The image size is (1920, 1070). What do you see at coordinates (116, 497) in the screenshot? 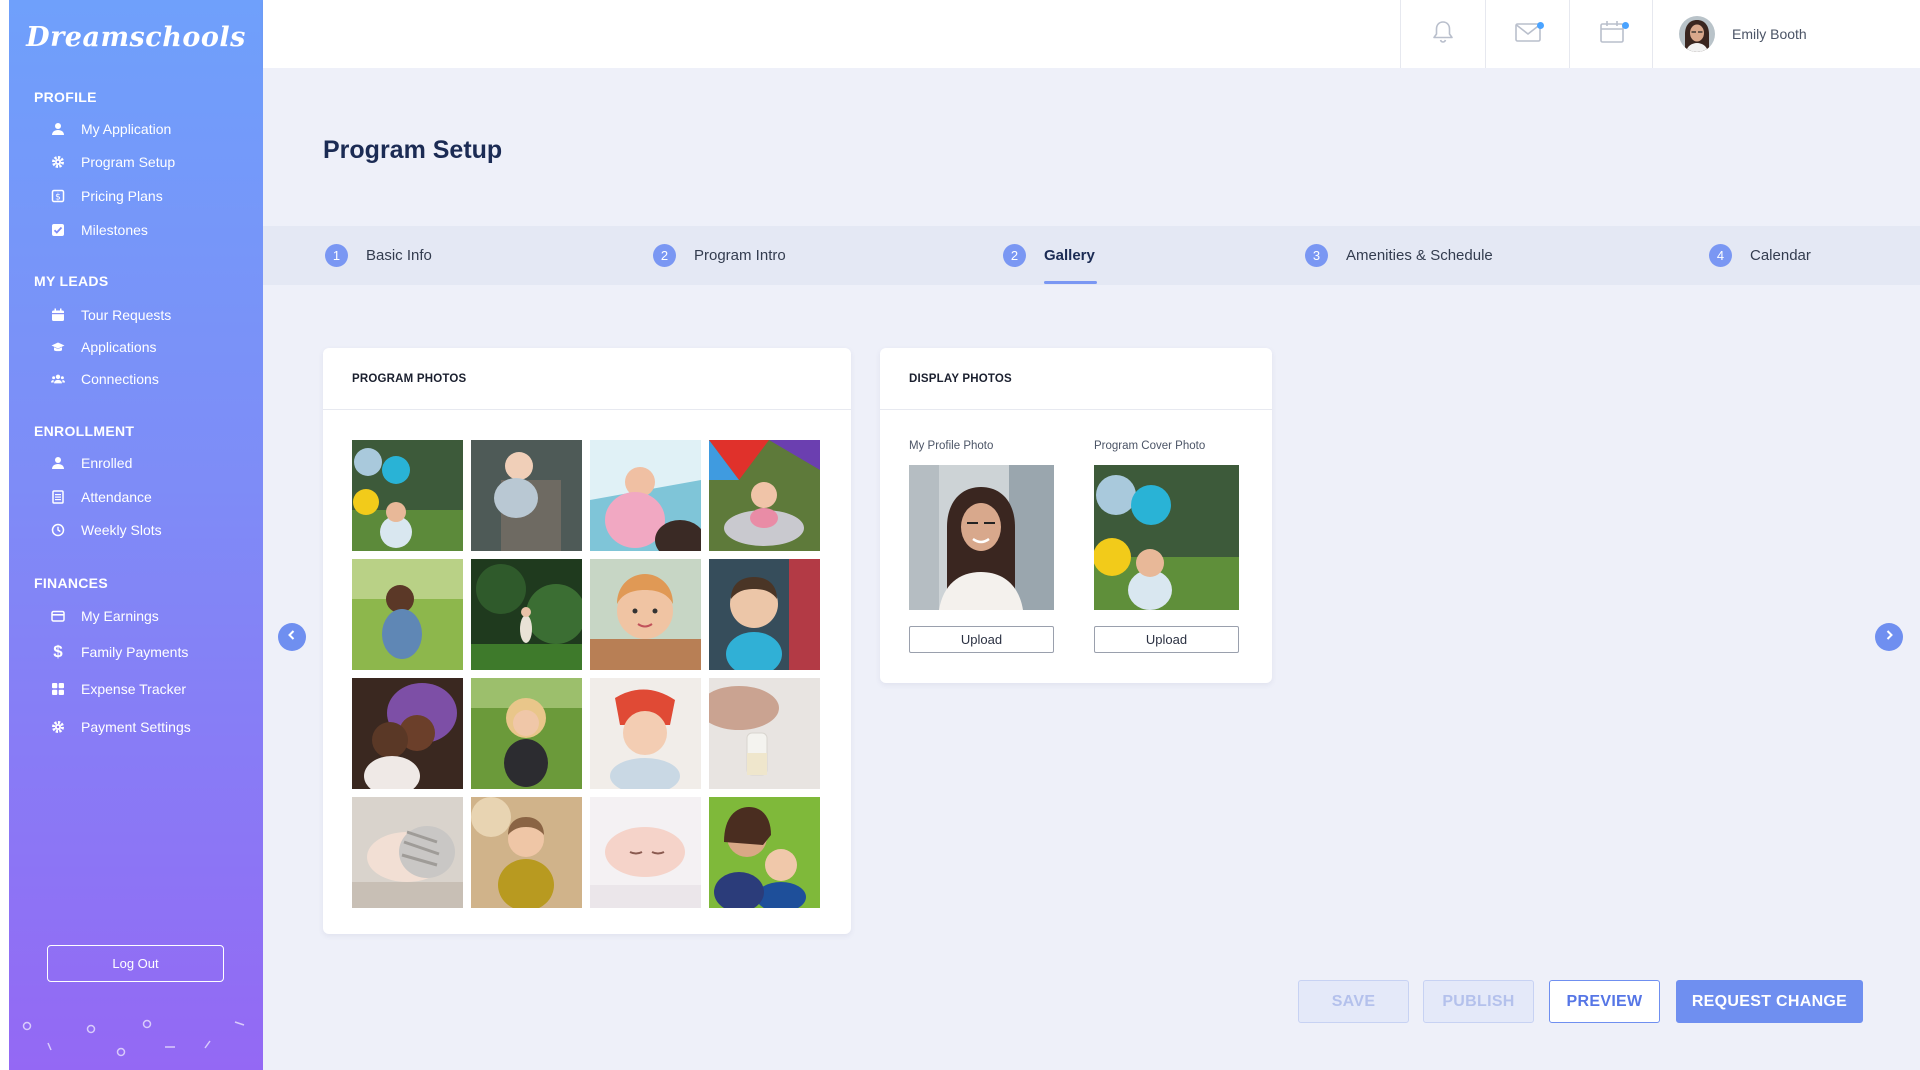
I see `sidebar-item-label: Attendance` at bounding box center [116, 497].